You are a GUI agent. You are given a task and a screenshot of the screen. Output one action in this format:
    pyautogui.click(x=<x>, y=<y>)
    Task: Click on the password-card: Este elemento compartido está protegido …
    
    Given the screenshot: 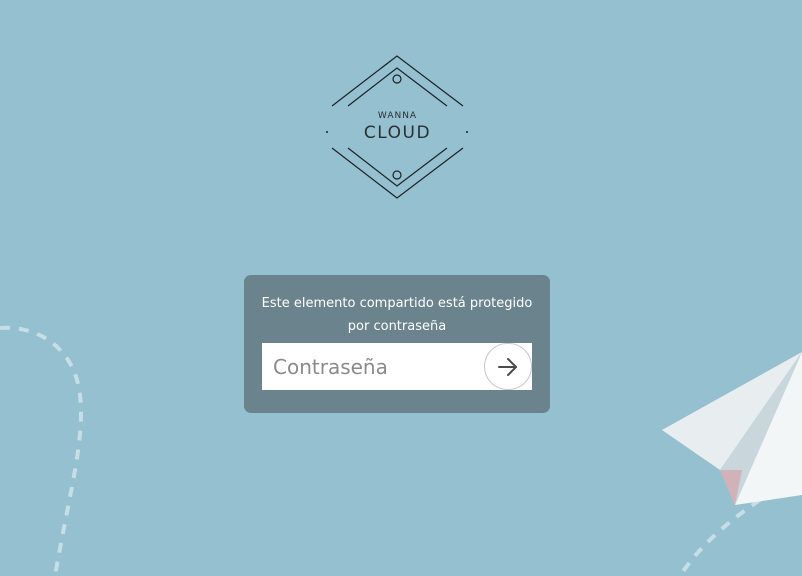 What is the action you would take?
    pyautogui.click(x=397, y=344)
    